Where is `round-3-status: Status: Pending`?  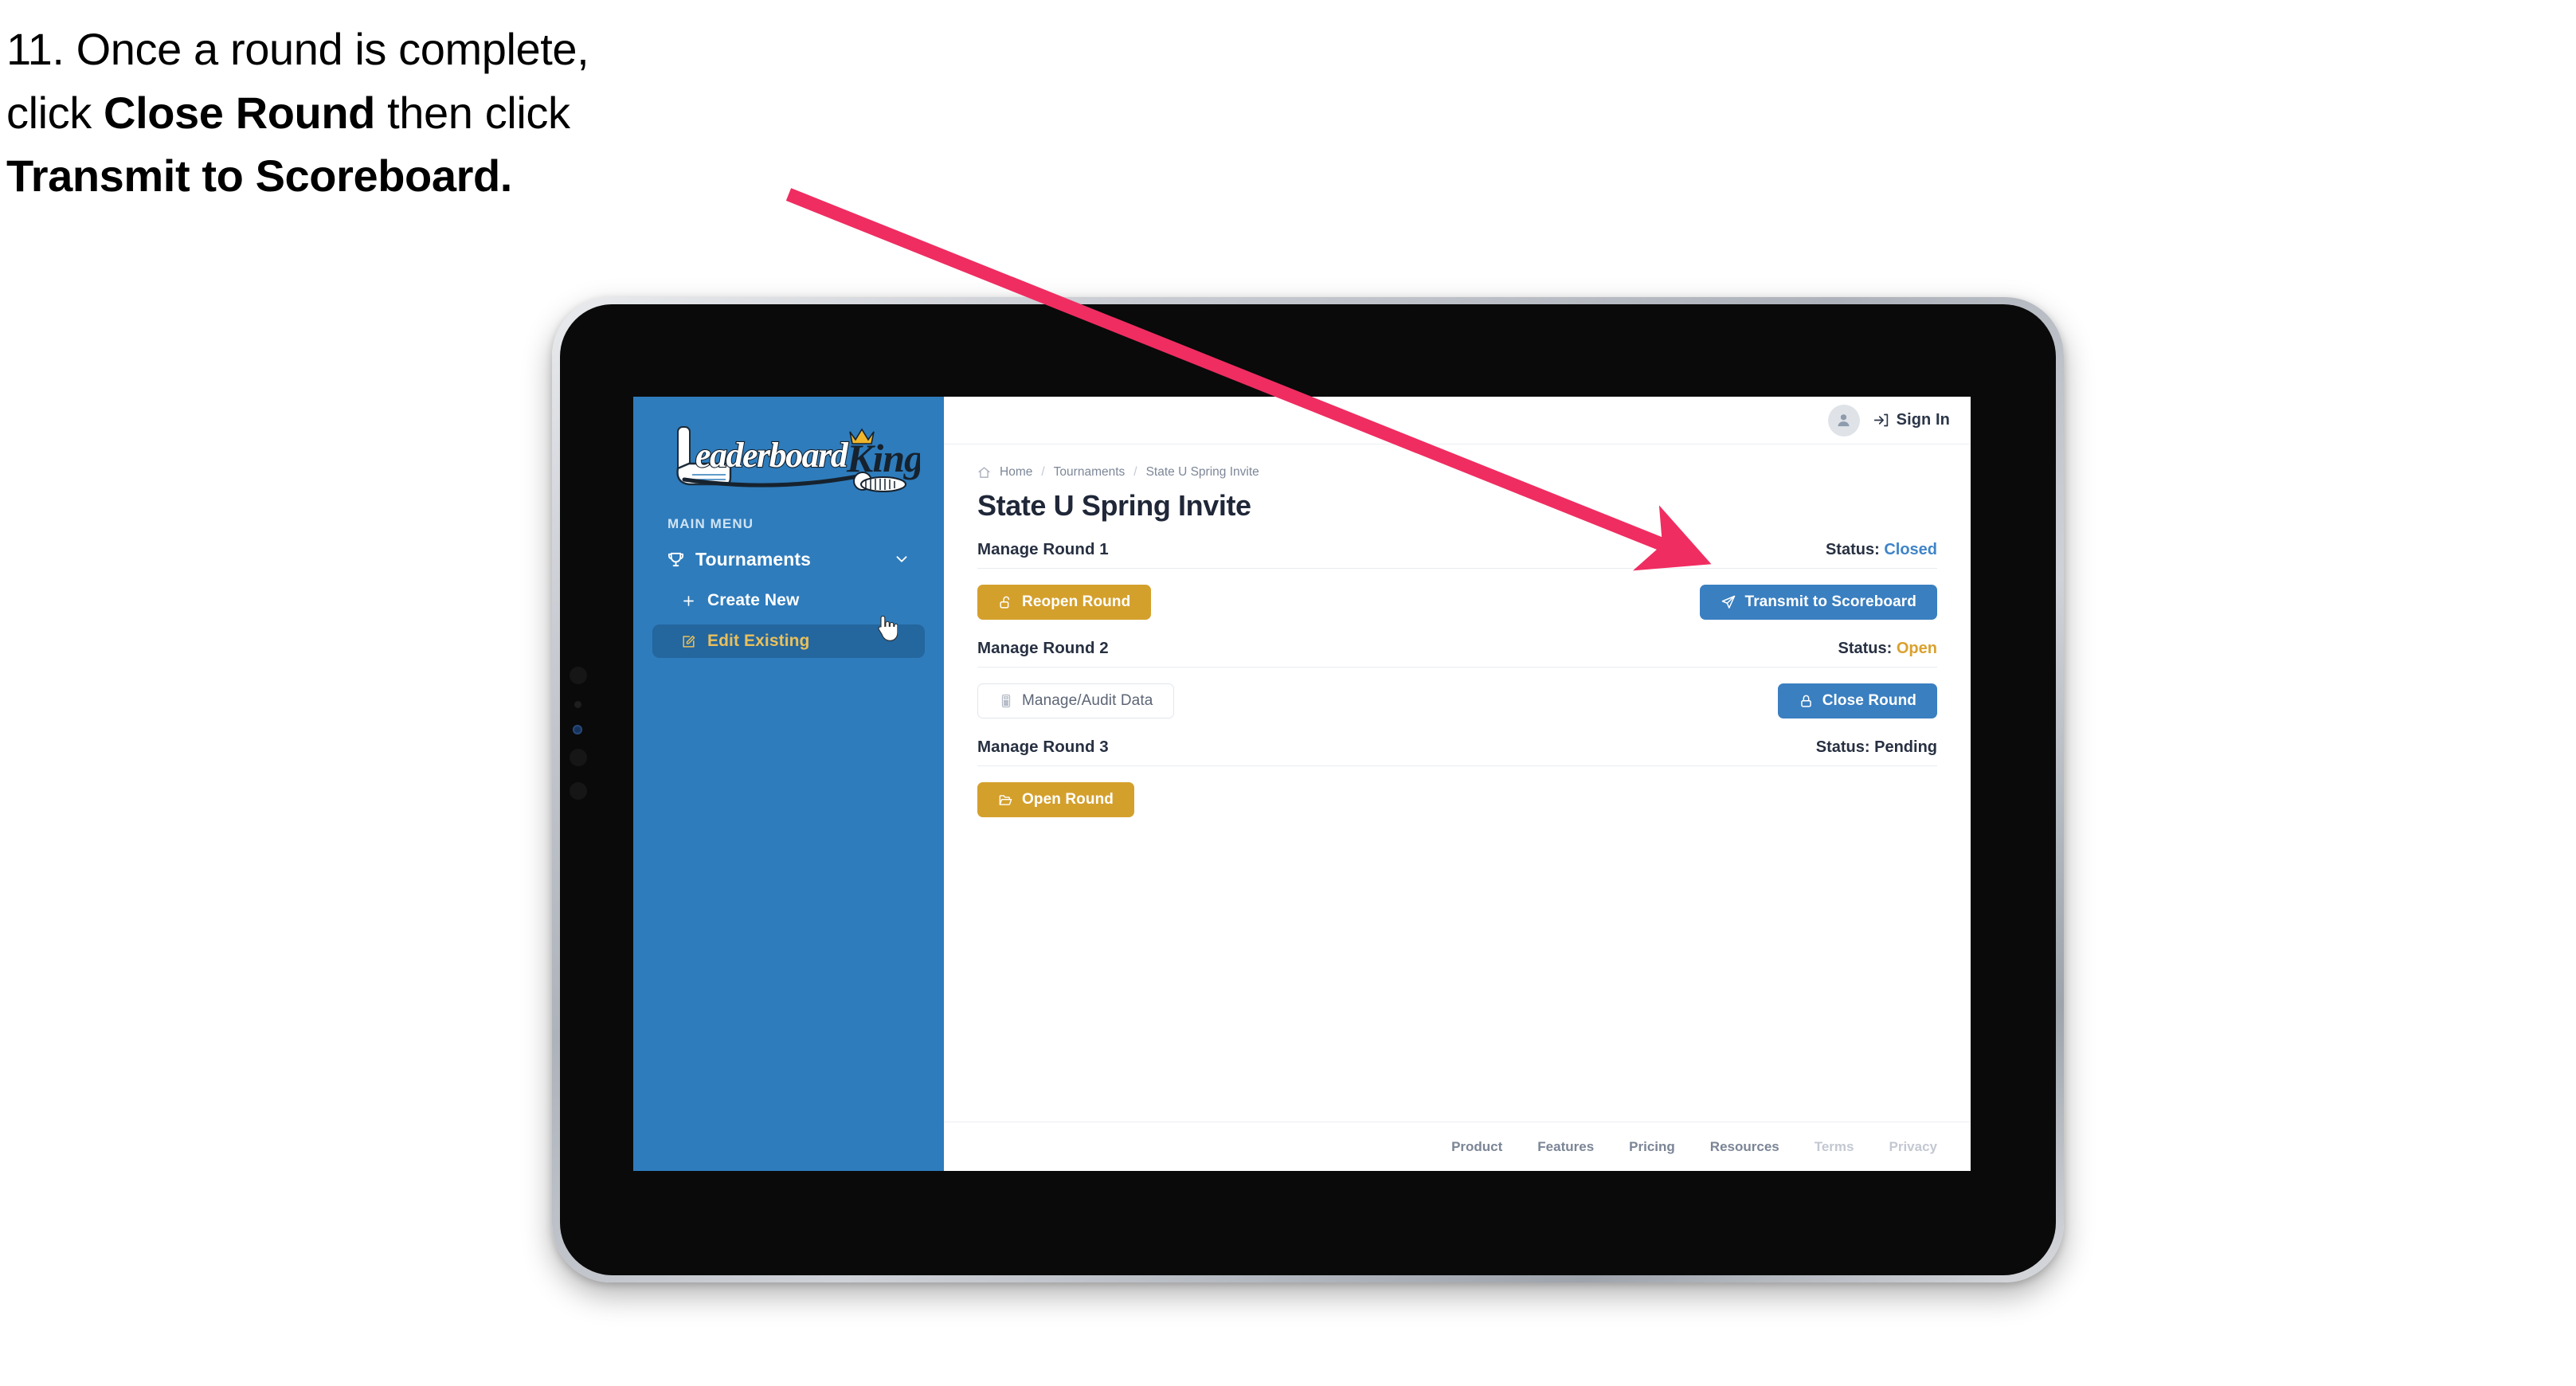
round-3-status: Status: Pending is located at coordinates (1876, 747).